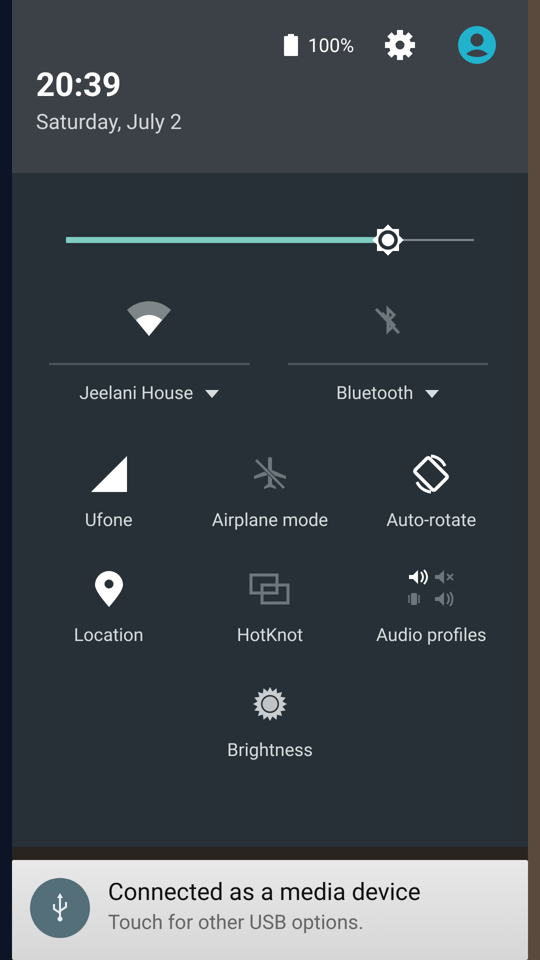 The image size is (540, 960). I want to click on user-avatar-icon, so click(477, 45).